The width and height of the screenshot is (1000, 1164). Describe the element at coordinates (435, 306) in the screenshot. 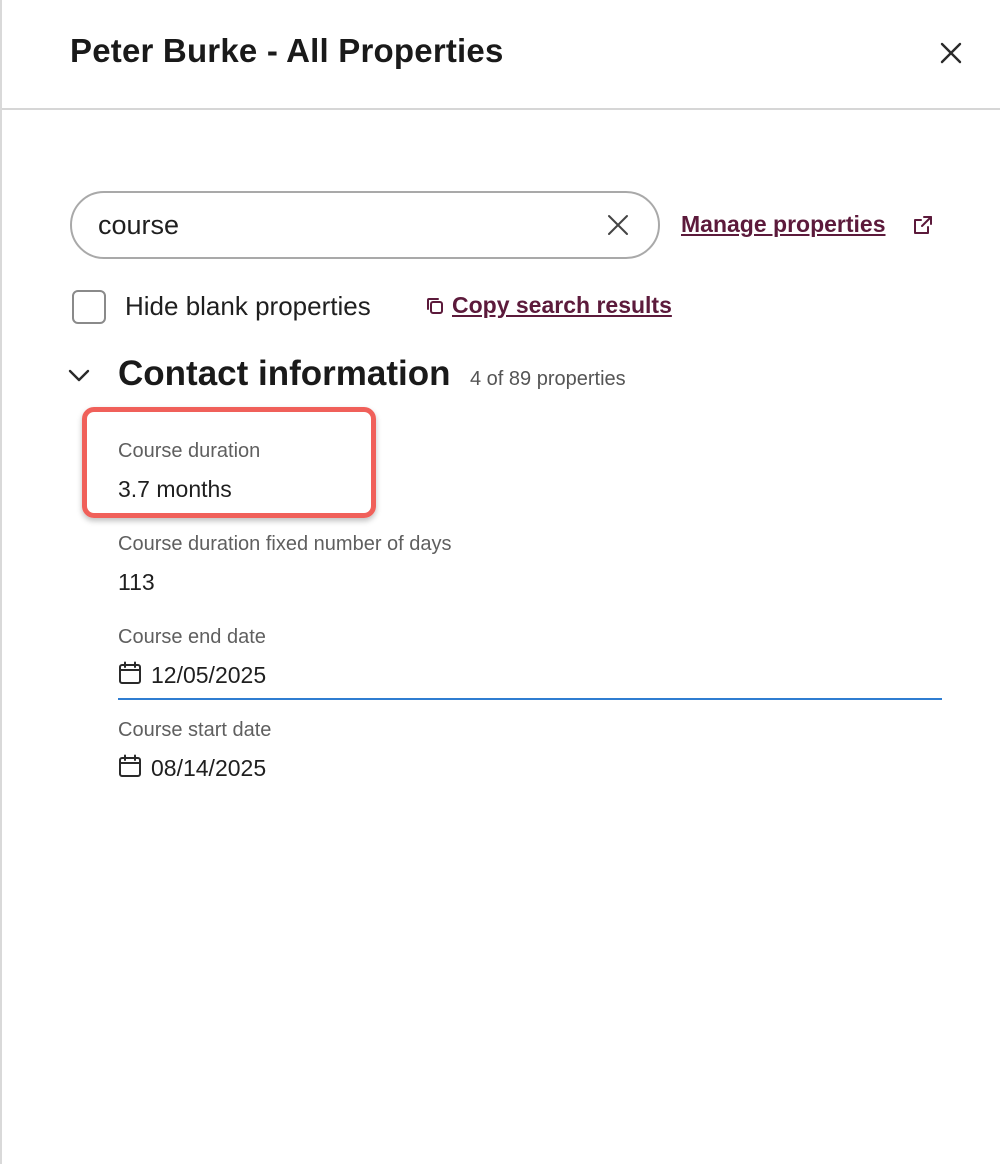

I see `copy-icon` at that location.